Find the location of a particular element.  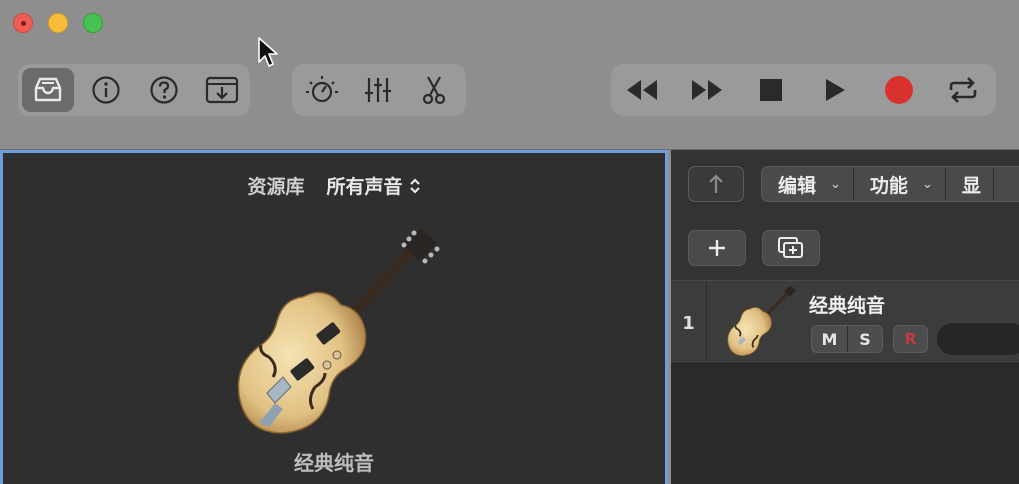

stop-icon is located at coordinates (771, 90).